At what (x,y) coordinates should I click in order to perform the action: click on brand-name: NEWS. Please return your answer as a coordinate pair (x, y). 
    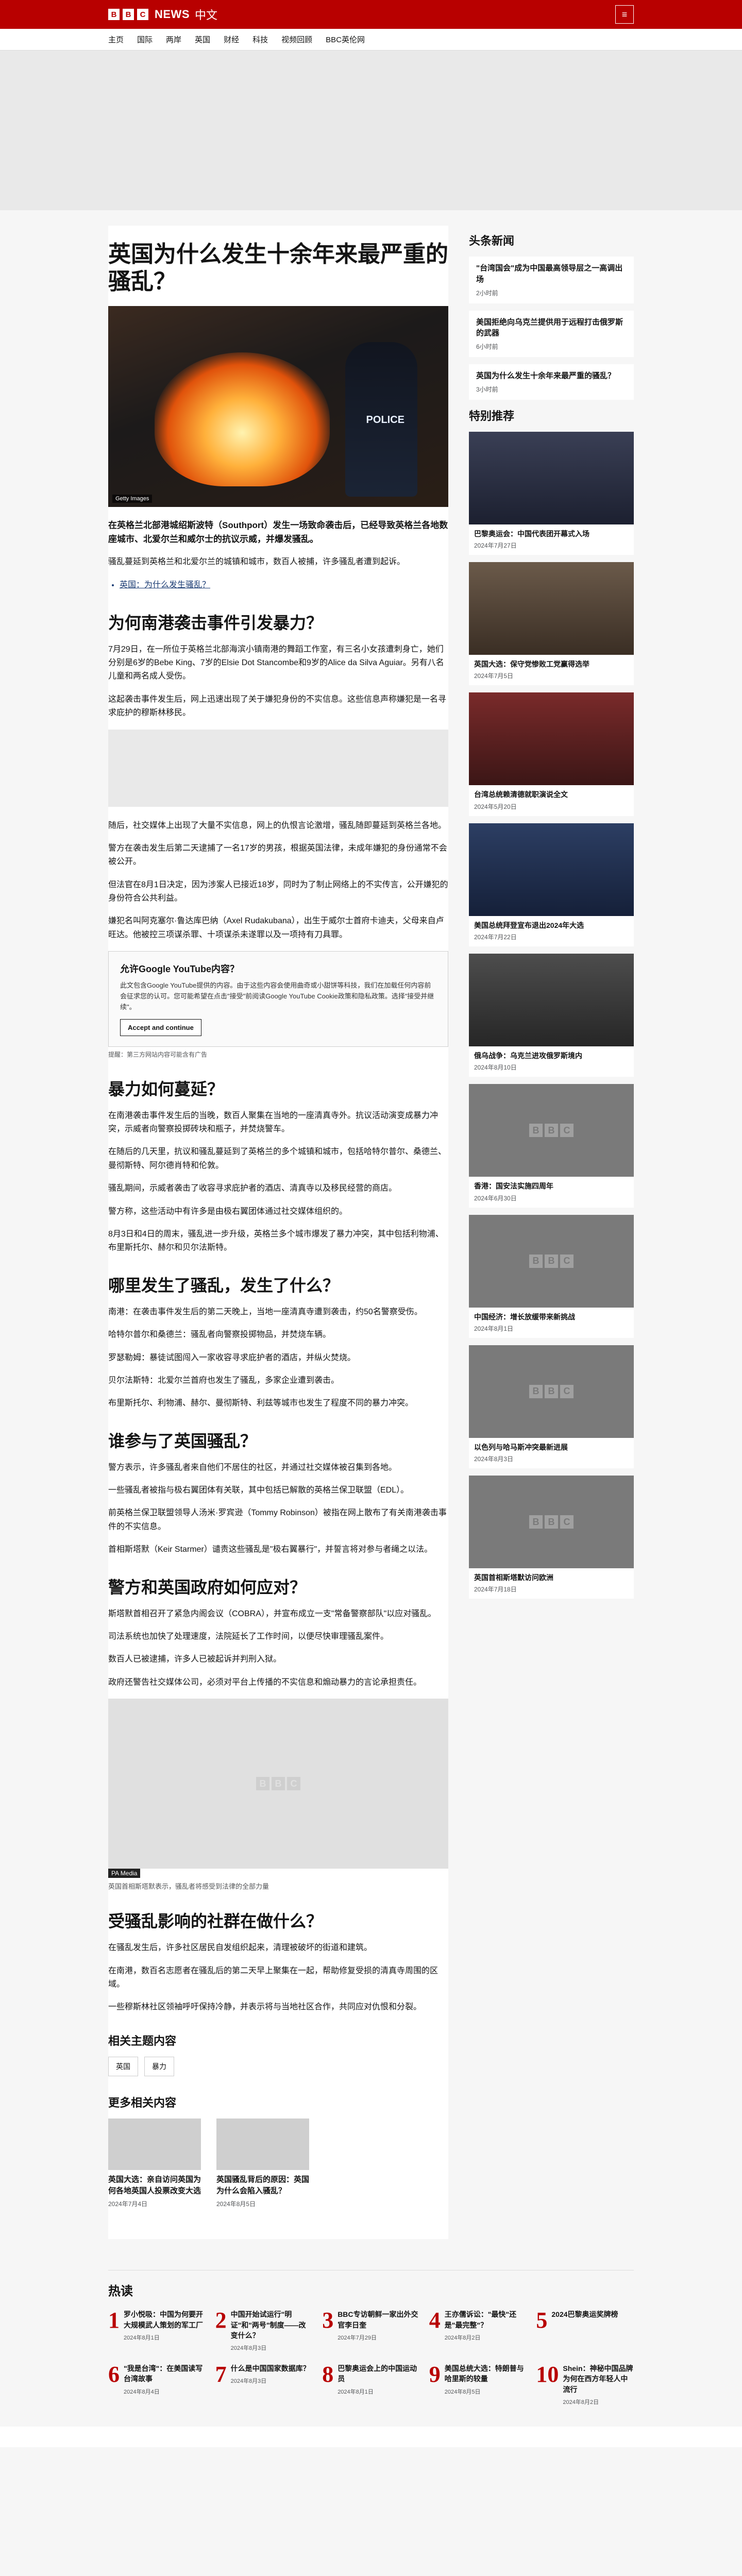
    Looking at the image, I should click on (172, 14).